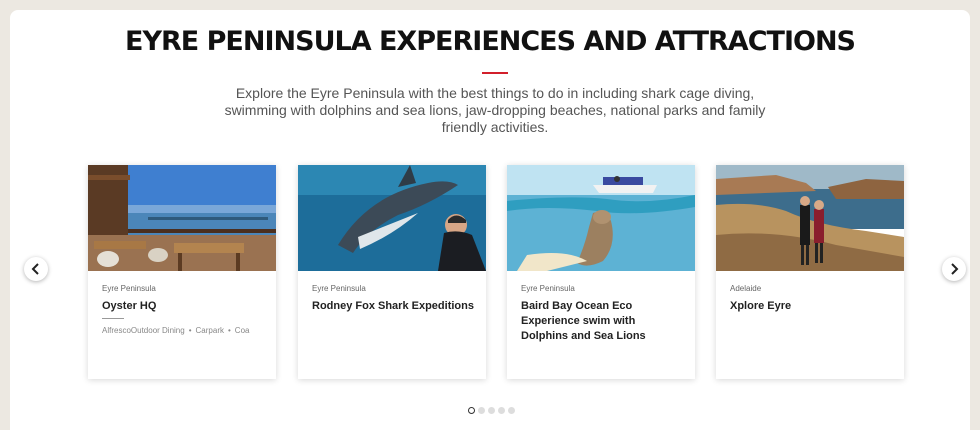 The width and height of the screenshot is (980, 430). Describe the element at coordinates (746, 288) in the screenshot. I see `card-region: Adelaide` at that location.